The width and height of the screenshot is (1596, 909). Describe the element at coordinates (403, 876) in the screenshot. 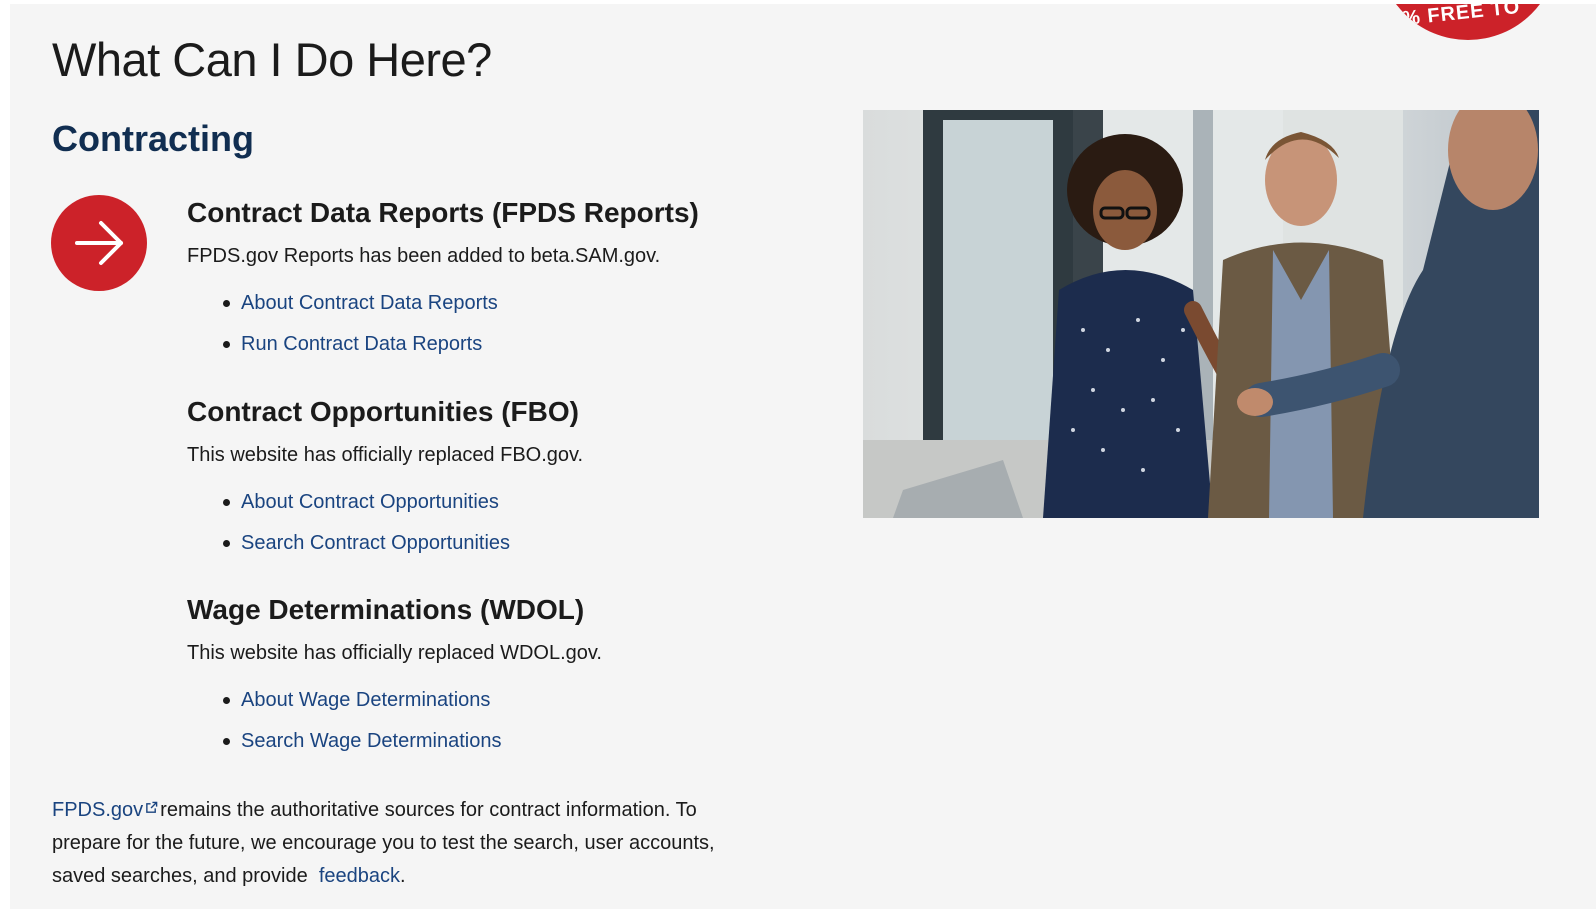

I see `footer-text-end: .` at that location.